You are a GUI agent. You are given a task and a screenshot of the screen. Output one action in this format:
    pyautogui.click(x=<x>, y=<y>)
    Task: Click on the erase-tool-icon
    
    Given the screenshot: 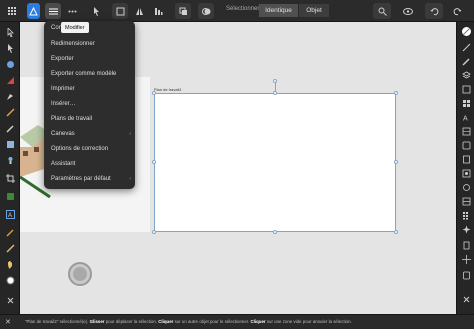 What is the action you would take?
    pyautogui.click(x=10, y=160)
    